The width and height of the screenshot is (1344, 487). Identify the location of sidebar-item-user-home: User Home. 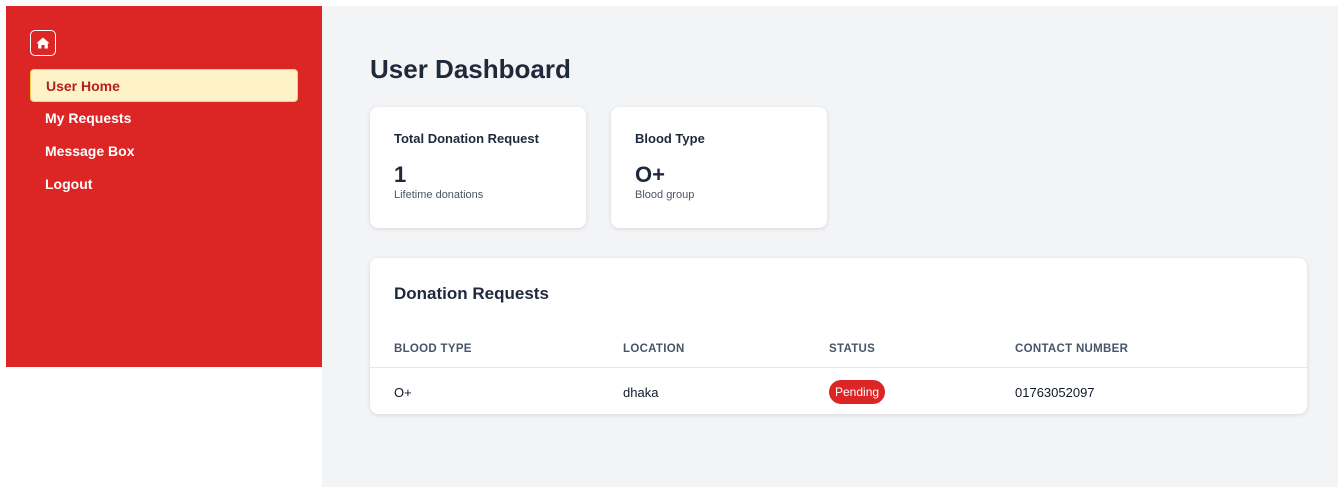
(164, 85).